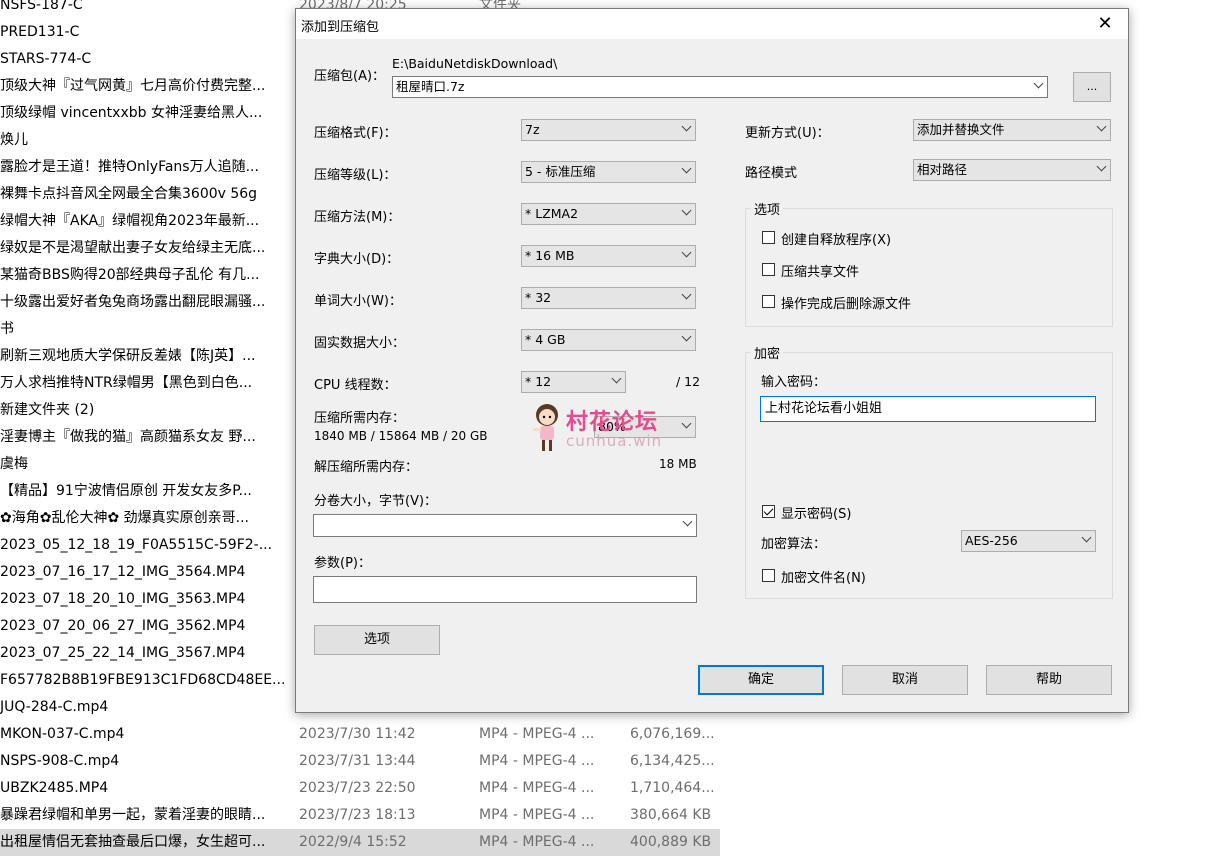  I want to click on solid-select: * 4 GB, so click(608, 340).